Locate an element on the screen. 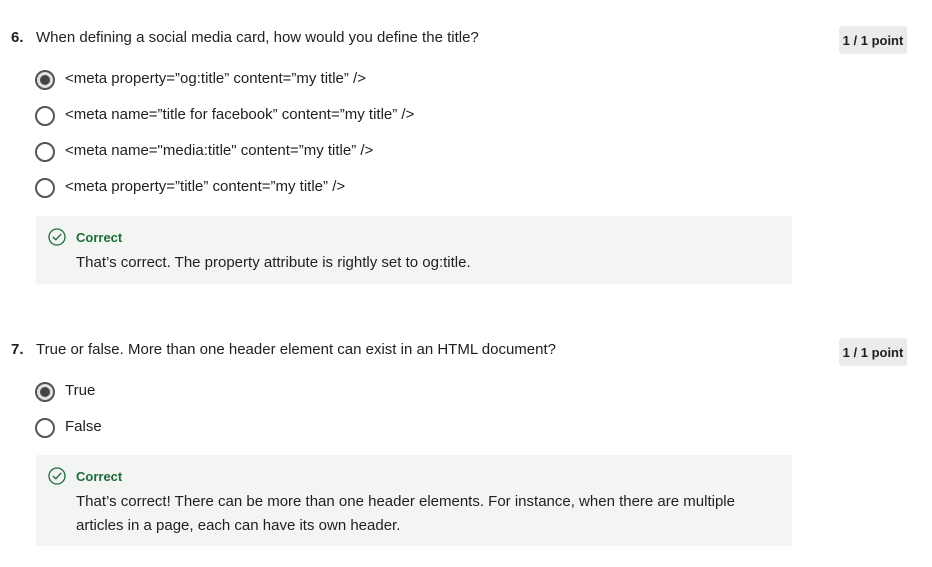 The width and height of the screenshot is (932, 567). option-label: True is located at coordinates (80, 390).